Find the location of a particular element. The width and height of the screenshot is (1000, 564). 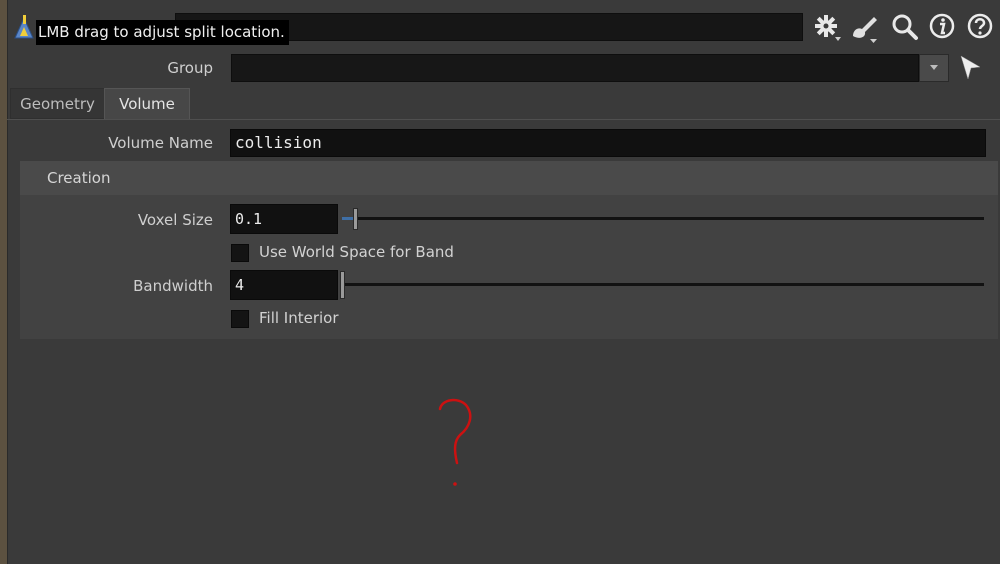

header-toolbar is located at coordinates (904, 27).